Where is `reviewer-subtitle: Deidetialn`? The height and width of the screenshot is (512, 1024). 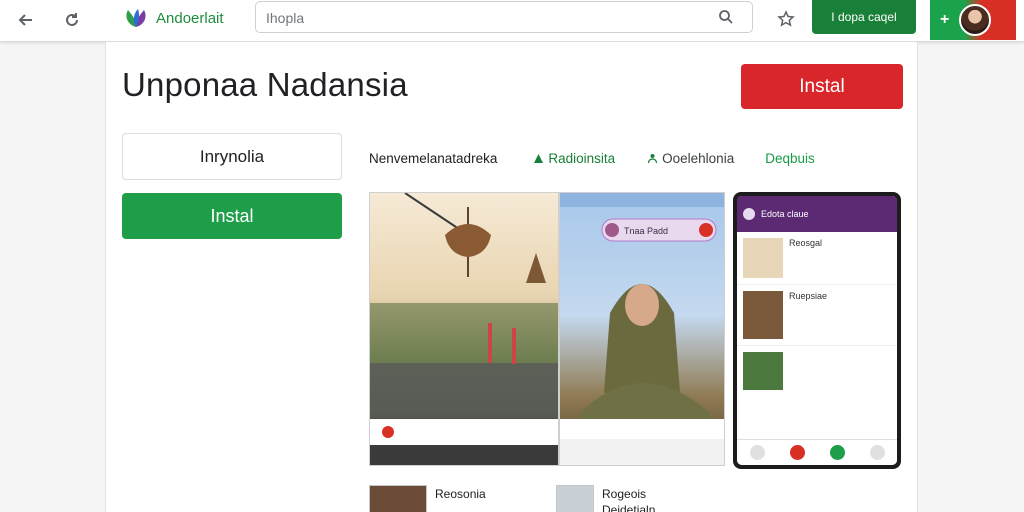
reviewer-subtitle: Deidetialn is located at coordinates (629, 507).